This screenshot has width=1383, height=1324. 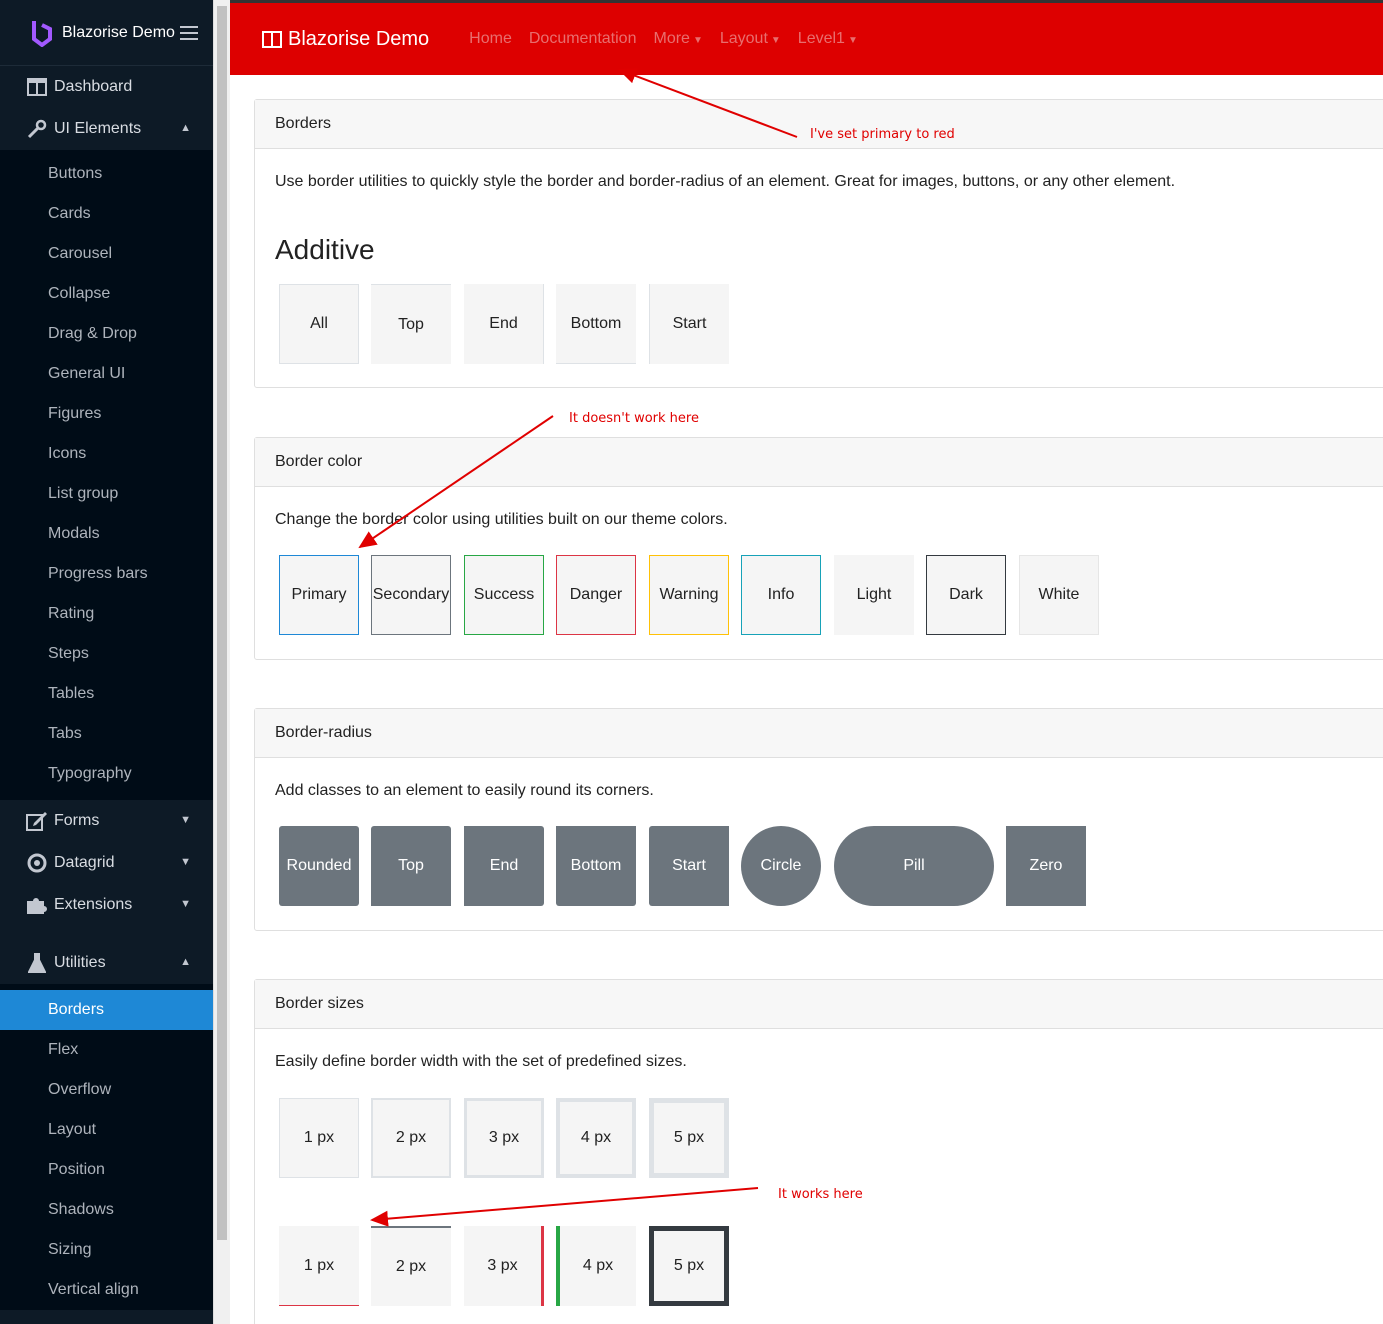 What do you see at coordinates (882, 134) in the screenshot?
I see `annotation-text: I've set primary to red` at bounding box center [882, 134].